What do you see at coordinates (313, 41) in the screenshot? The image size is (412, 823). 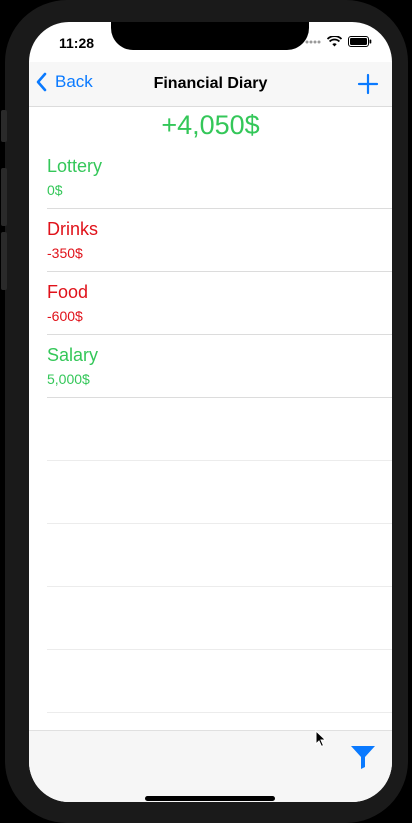 I see `signal-icon` at bounding box center [313, 41].